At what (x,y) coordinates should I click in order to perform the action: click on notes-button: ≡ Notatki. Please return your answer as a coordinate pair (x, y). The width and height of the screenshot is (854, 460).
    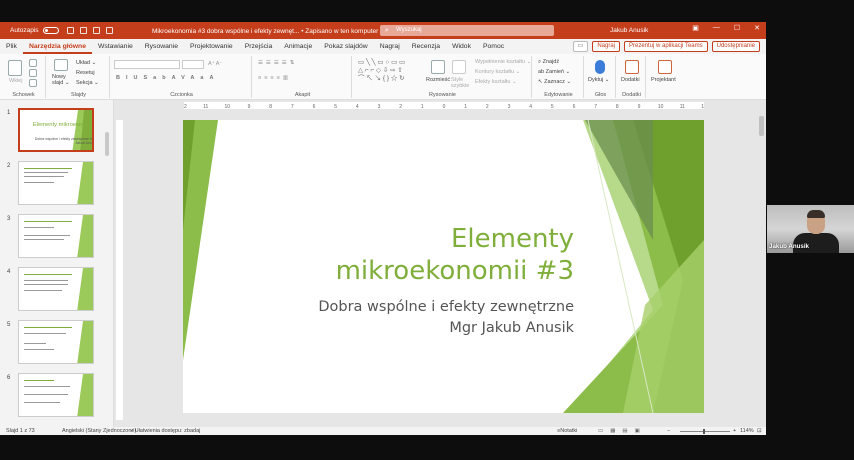
    Looking at the image, I should click on (567, 431).